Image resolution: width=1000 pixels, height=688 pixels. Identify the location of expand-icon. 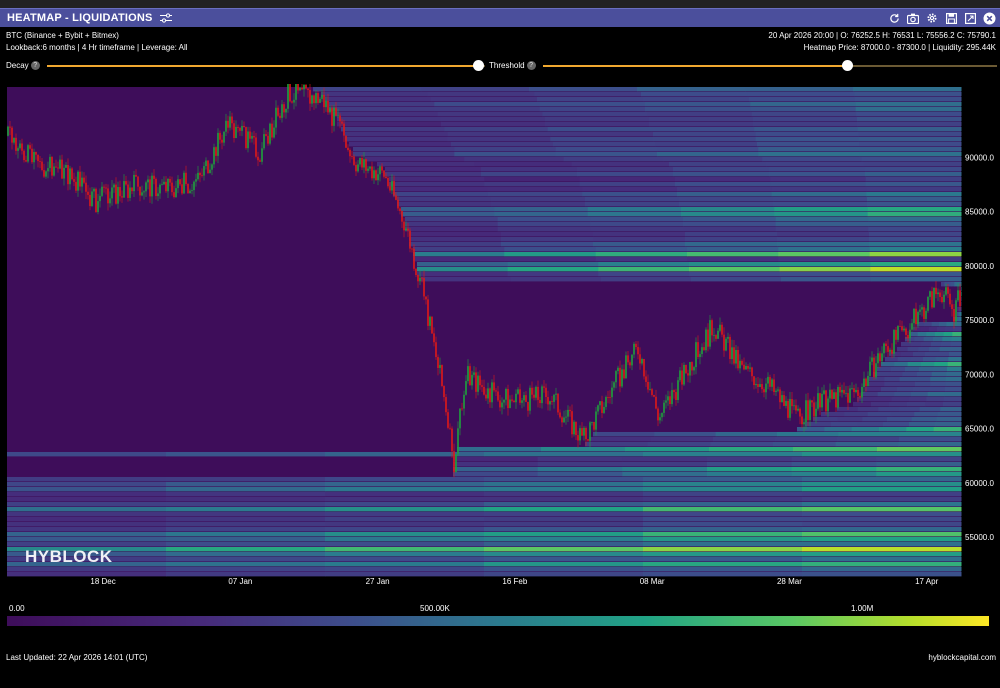
(970, 18).